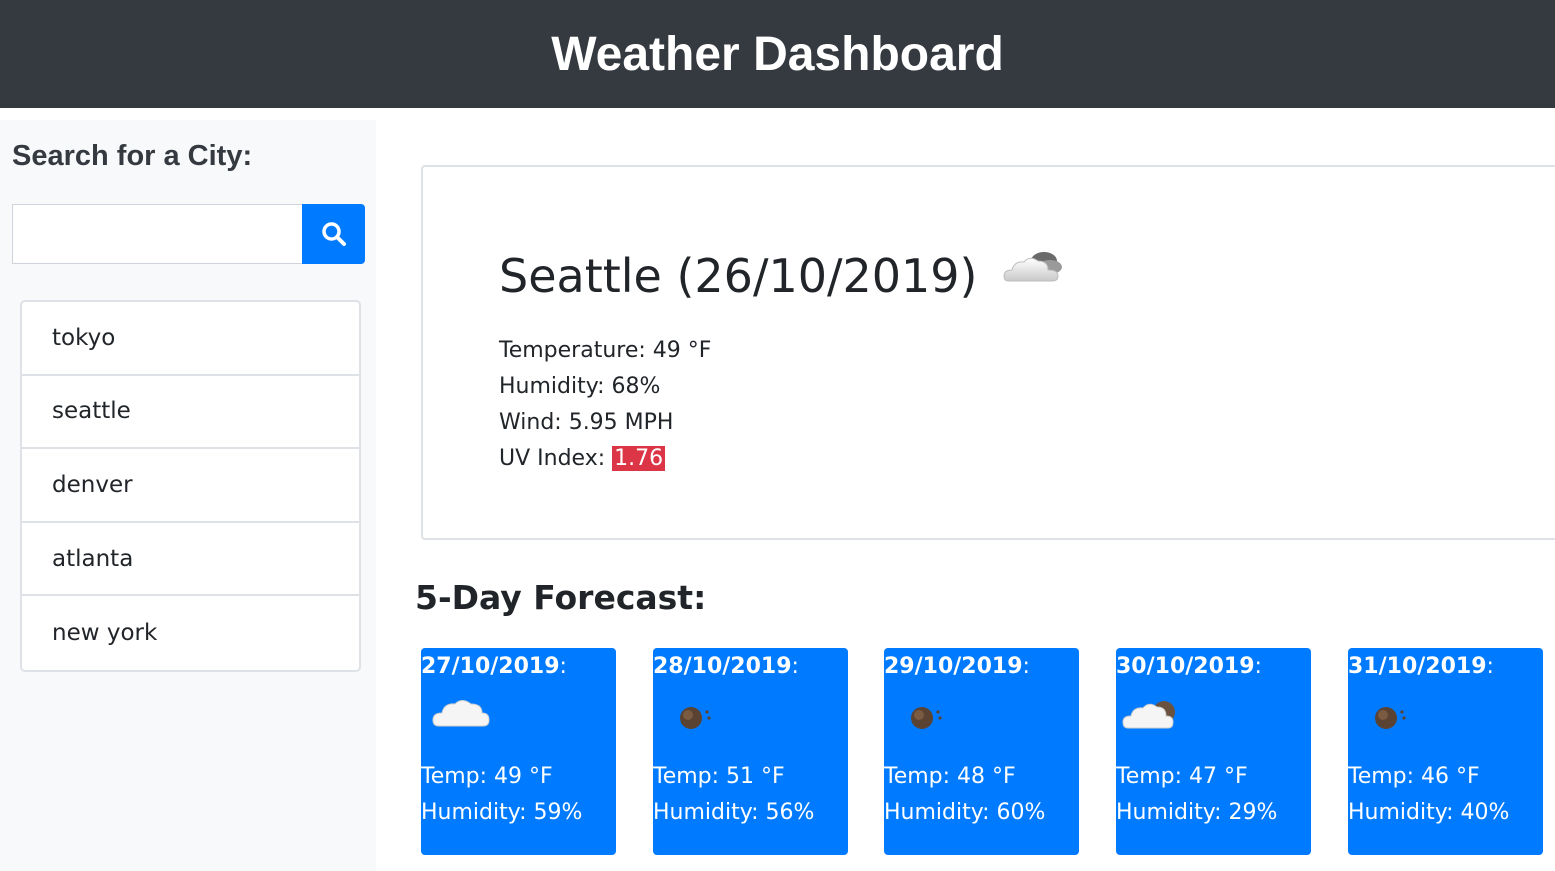  I want to click on search-icon, so click(333, 234).